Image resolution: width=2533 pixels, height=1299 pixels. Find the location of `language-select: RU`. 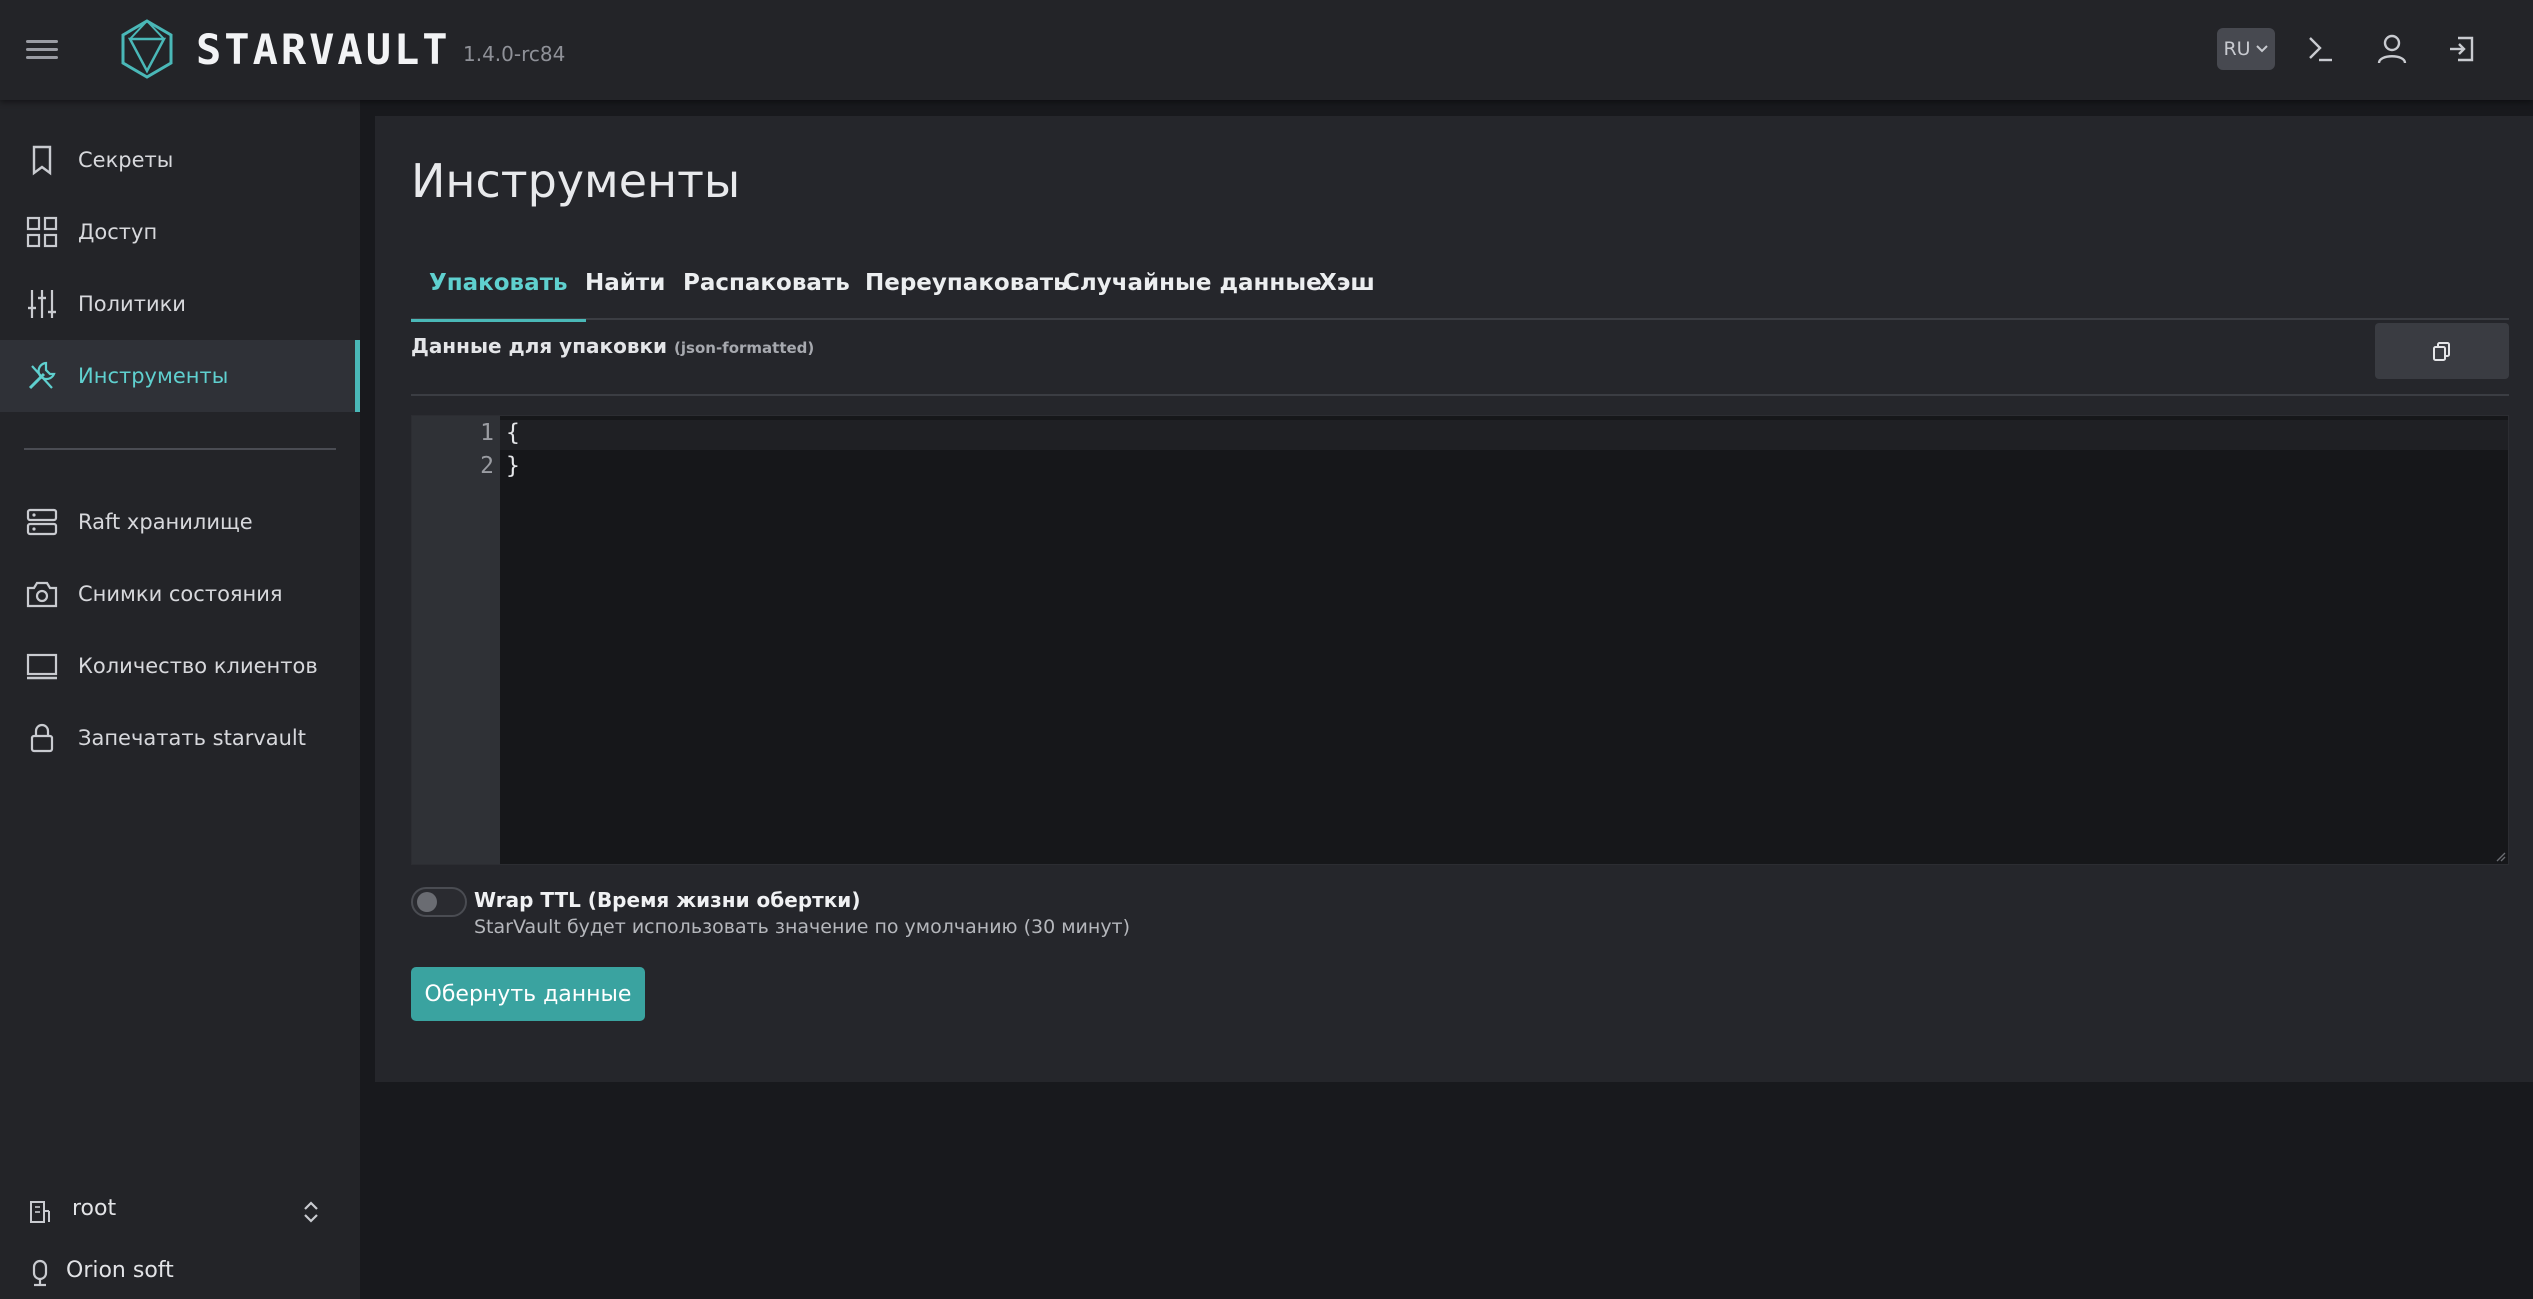

language-select: RU is located at coordinates (2246, 49).